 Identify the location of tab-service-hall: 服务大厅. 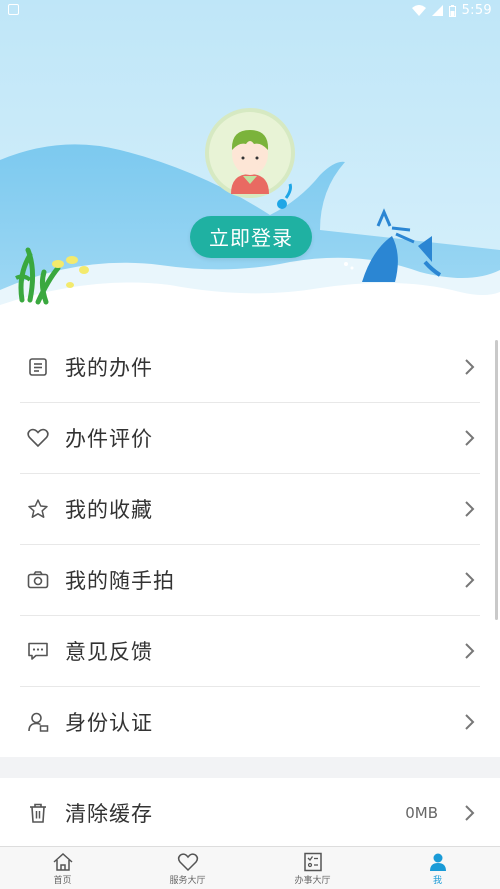
(187, 868).